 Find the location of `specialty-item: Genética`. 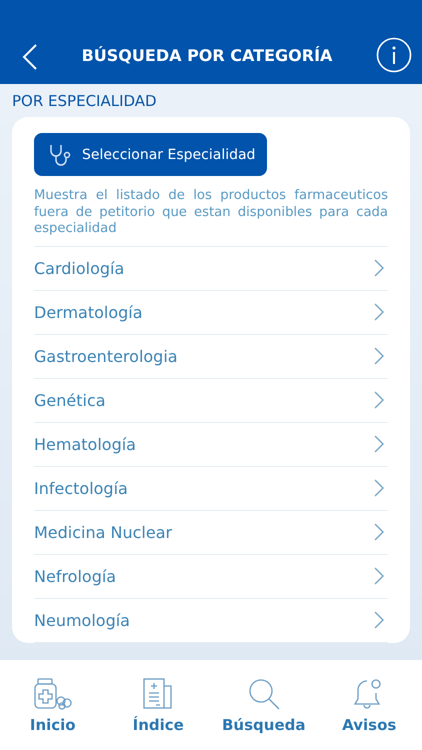

specialty-item: Genética is located at coordinates (211, 400).